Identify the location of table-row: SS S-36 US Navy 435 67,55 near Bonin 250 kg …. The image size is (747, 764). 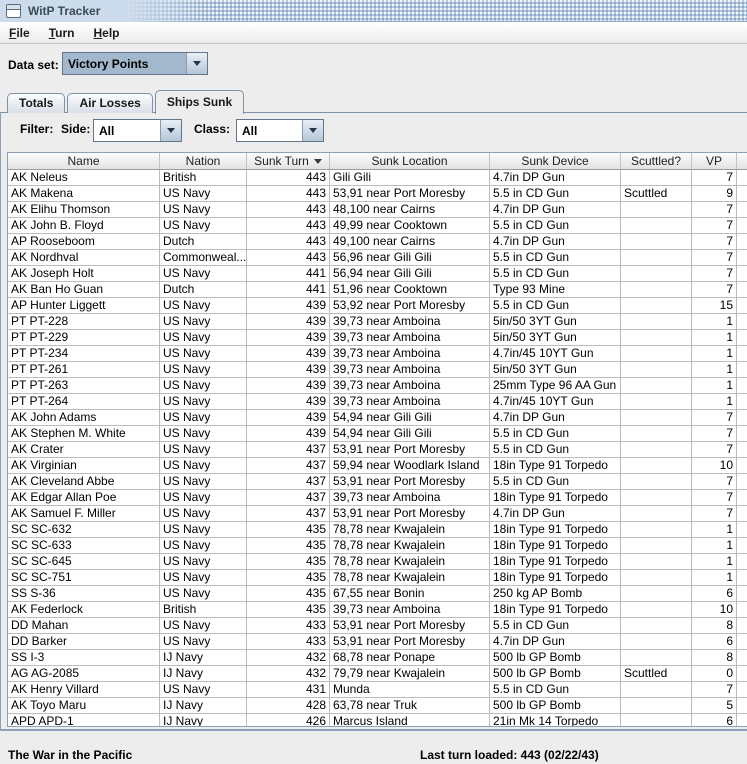
(377, 594).